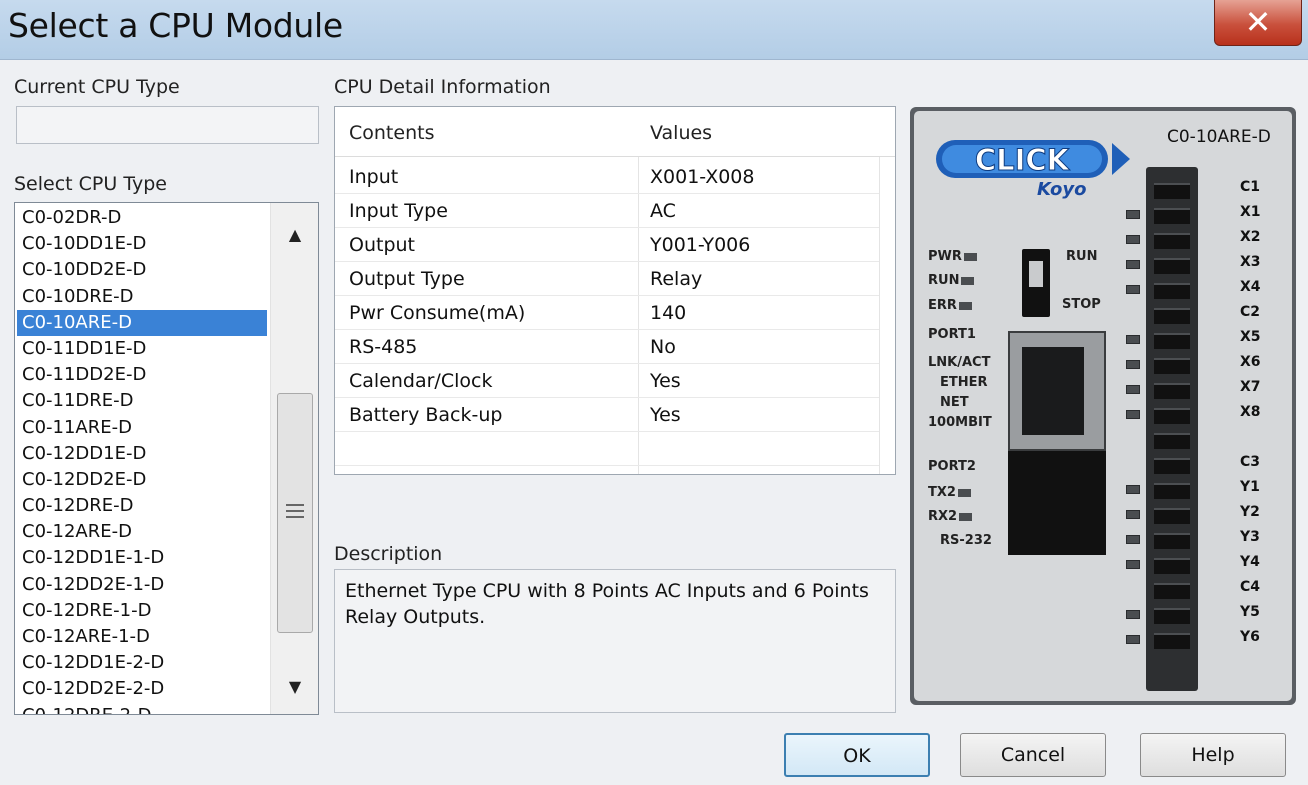  I want to click on terminal-label: Y4, so click(1250, 562).